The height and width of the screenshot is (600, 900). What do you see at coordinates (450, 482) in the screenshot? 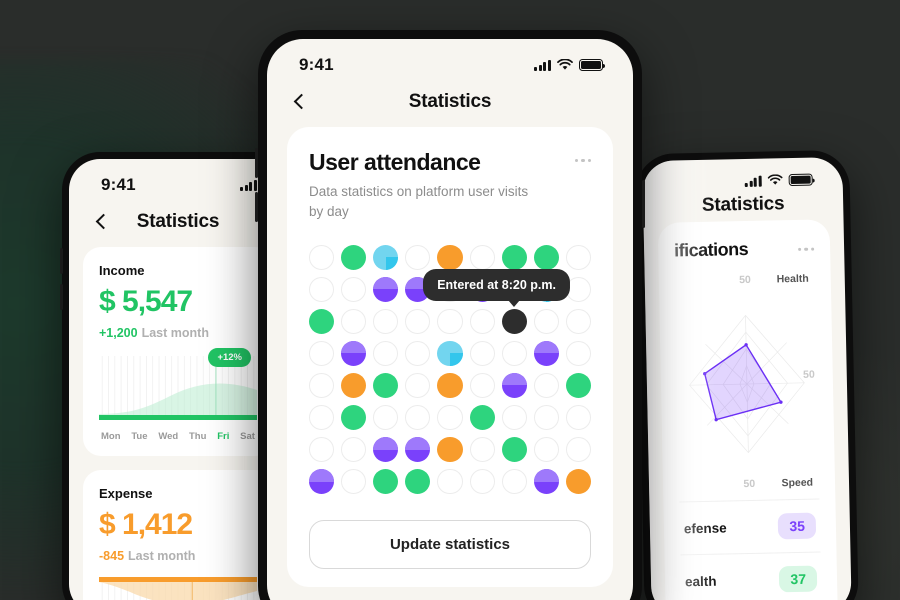
I see `attendance-dot-r8-c5` at bounding box center [450, 482].